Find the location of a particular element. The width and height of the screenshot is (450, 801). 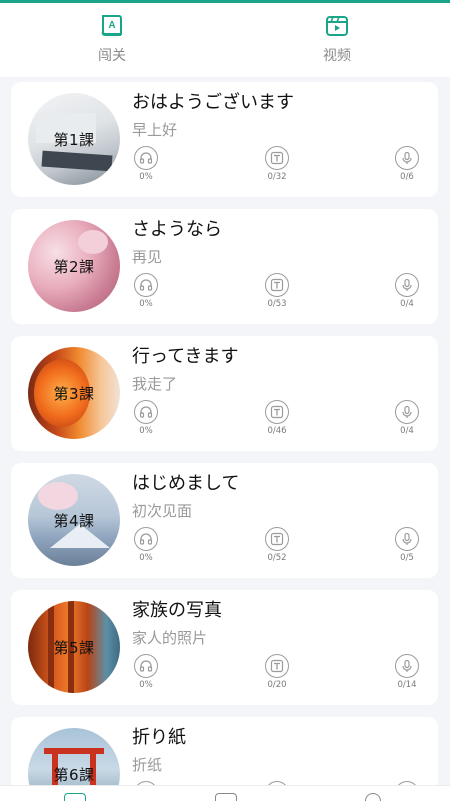

bottom-nav-bar is located at coordinates (225, 793).